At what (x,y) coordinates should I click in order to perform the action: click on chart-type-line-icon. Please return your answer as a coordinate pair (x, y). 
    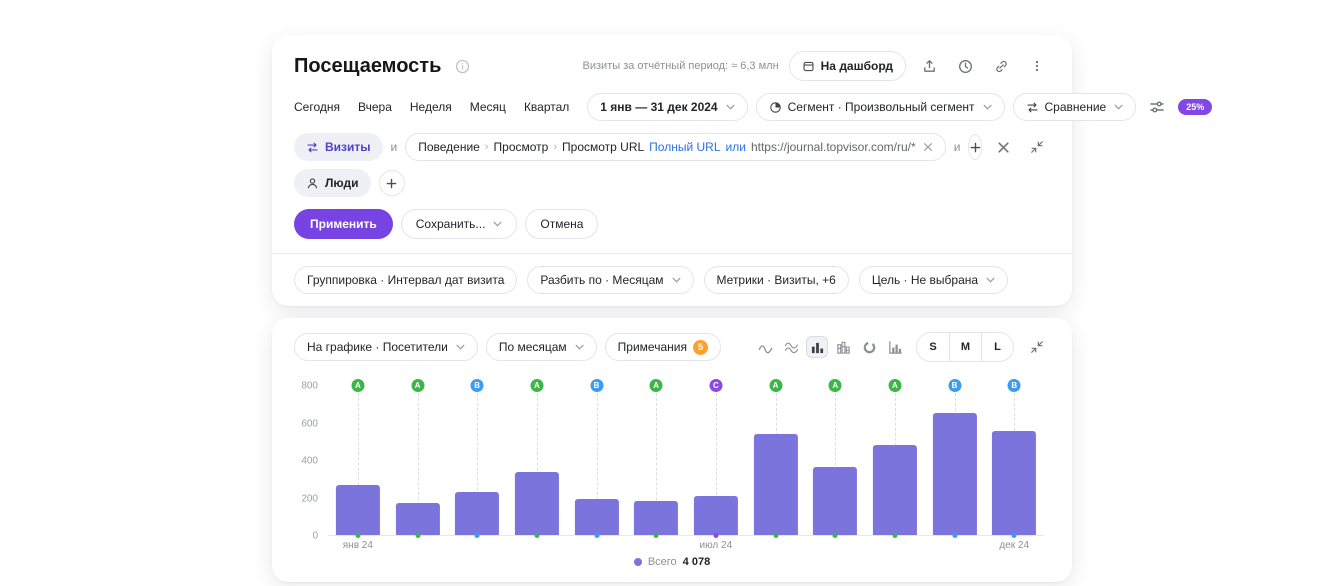
    Looking at the image, I should click on (765, 347).